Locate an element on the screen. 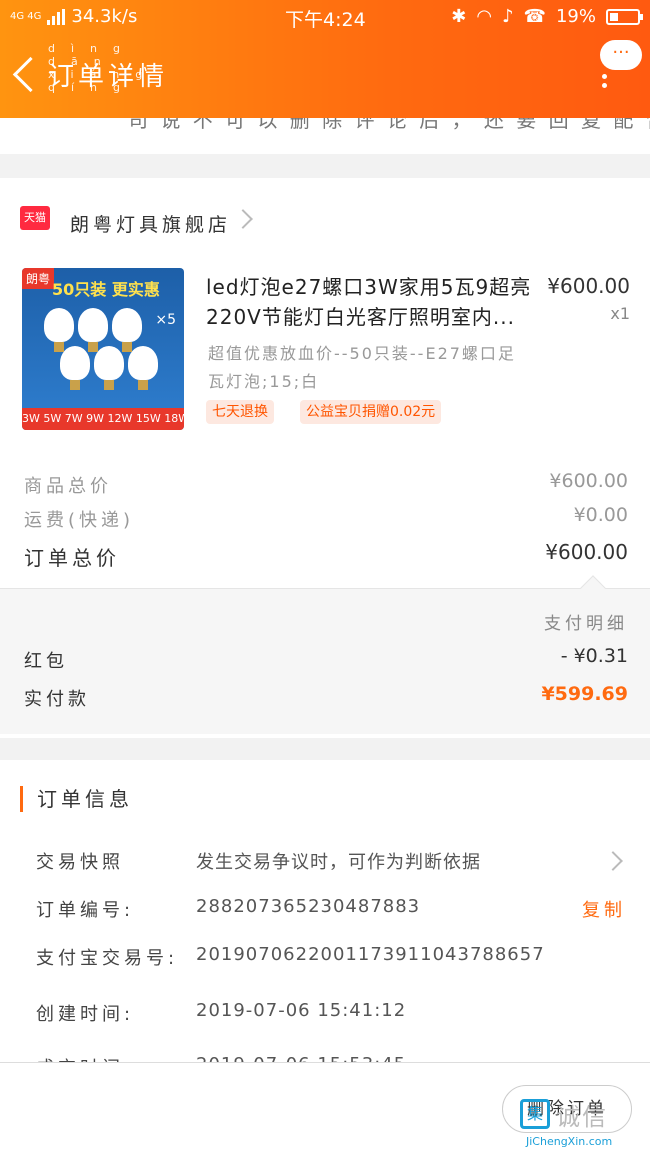 The width and height of the screenshot is (650, 1155). watermark-url: JiChengXin.com is located at coordinates (569, 1141).